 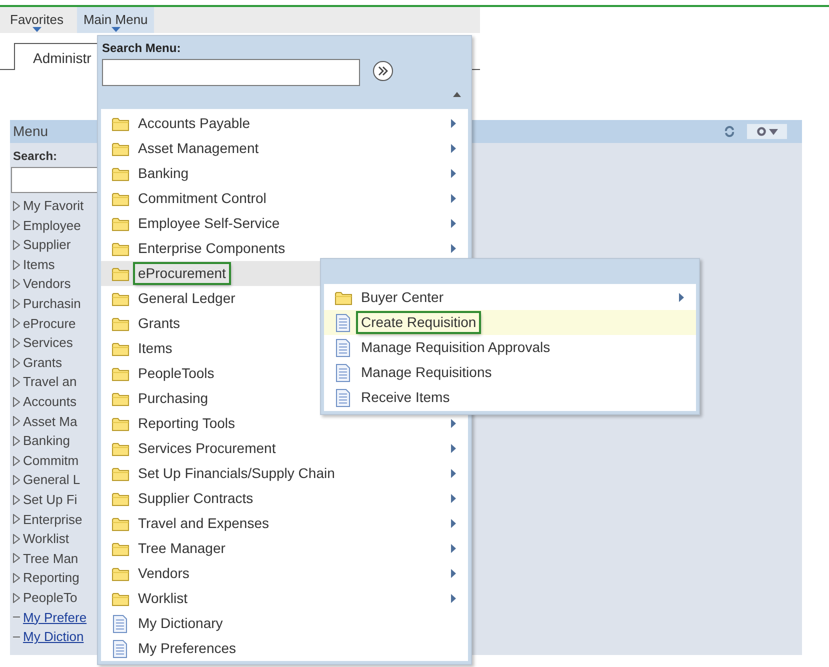 What do you see at coordinates (284, 473) in the screenshot?
I see `menu-item: Set Up Financials/Supply Chain` at bounding box center [284, 473].